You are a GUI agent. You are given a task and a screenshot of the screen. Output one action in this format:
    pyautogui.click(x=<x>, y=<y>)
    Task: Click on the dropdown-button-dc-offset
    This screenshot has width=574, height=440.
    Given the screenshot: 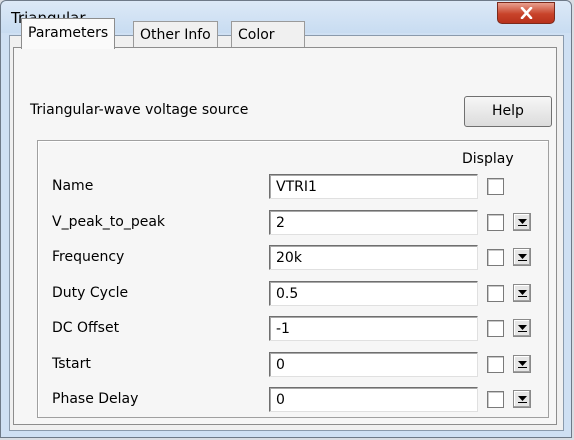 What is the action you would take?
    pyautogui.click(x=522, y=328)
    